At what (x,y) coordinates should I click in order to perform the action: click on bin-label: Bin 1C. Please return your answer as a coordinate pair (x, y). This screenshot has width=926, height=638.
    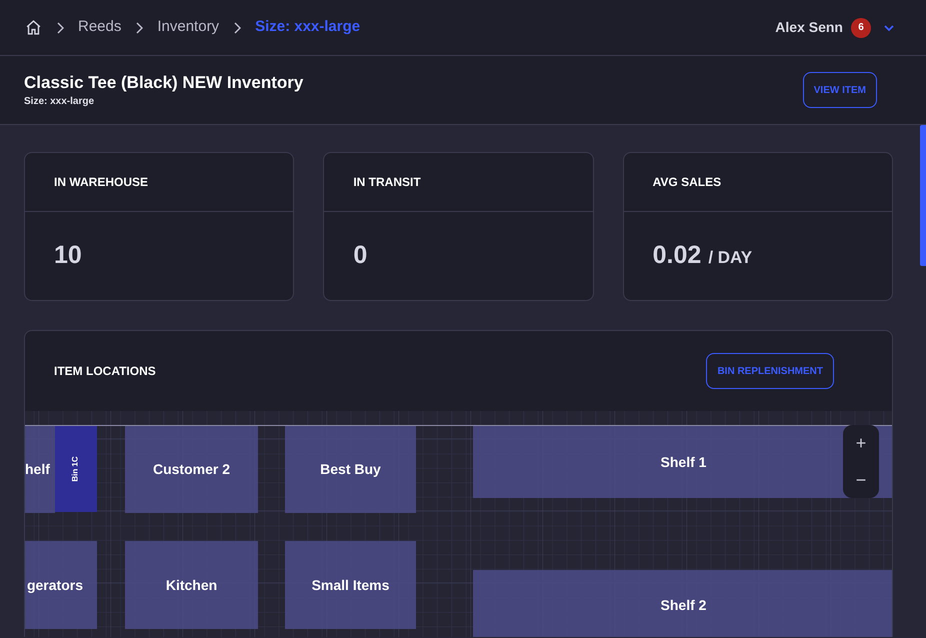
    Looking at the image, I should click on (75, 469).